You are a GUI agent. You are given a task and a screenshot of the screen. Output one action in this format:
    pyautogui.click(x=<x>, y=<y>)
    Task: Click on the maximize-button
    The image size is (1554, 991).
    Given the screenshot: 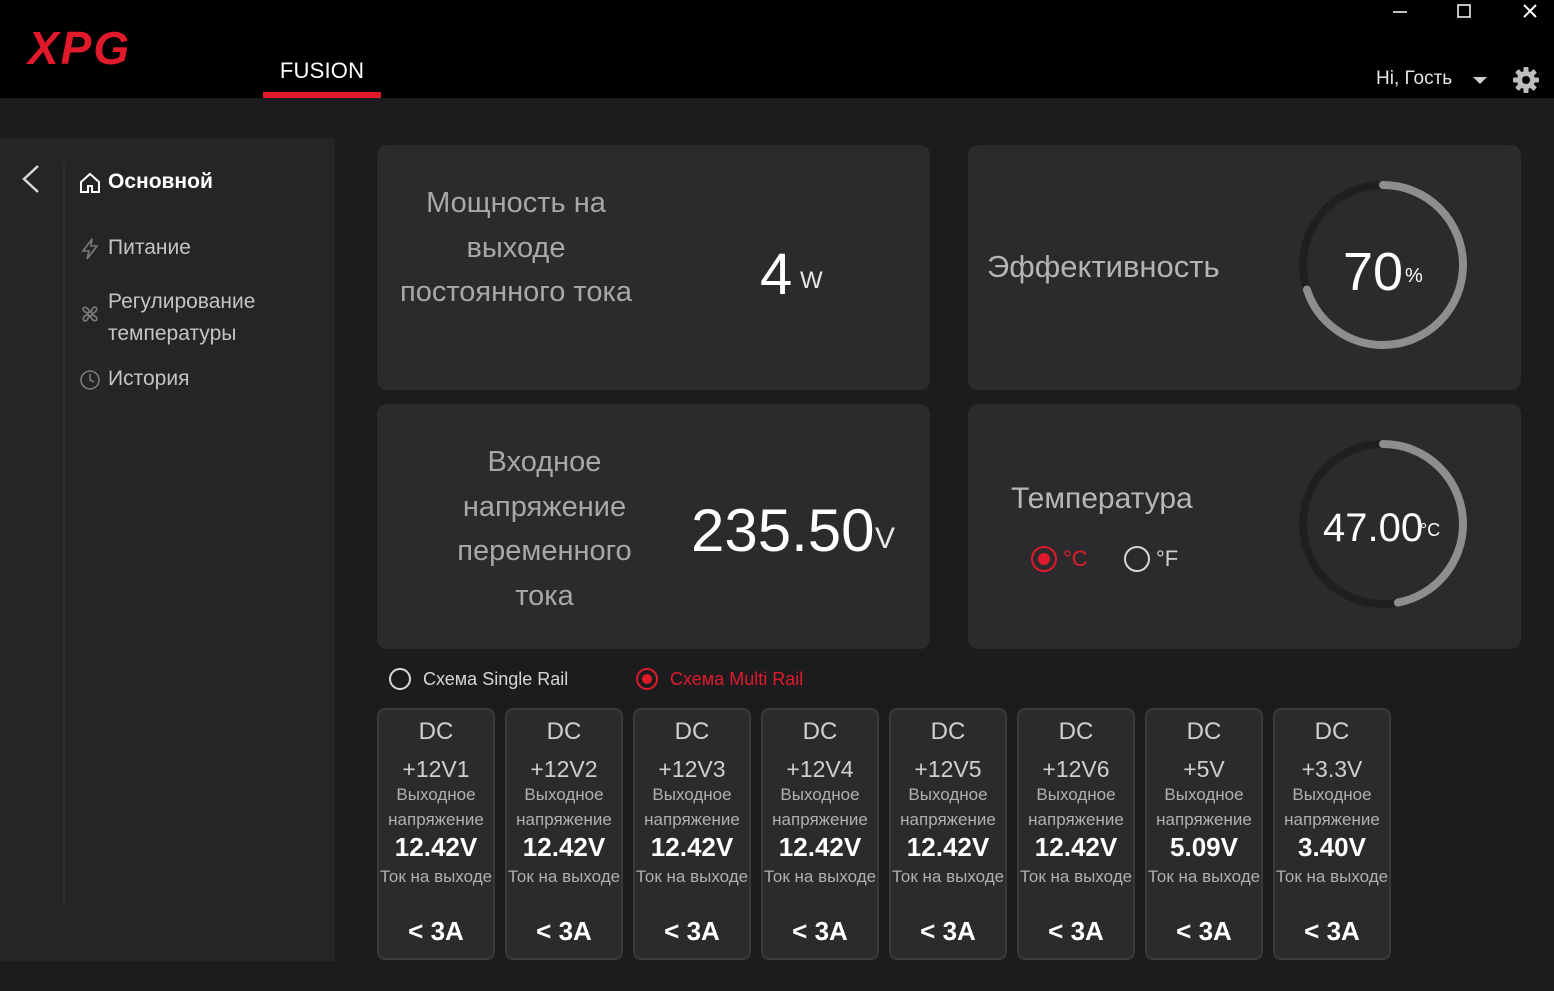 What is the action you would take?
    pyautogui.click(x=1464, y=11)
    